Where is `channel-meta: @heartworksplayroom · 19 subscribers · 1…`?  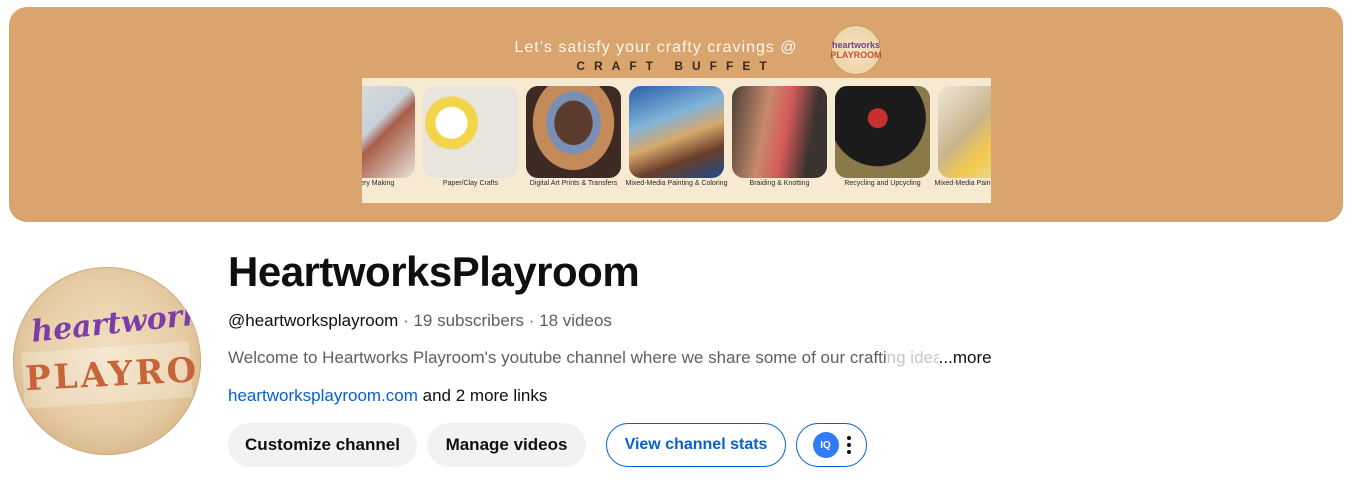
channel-meta: @heartworksplayroom · 19 subscribers · 1… is located at coordinates (420, 321).